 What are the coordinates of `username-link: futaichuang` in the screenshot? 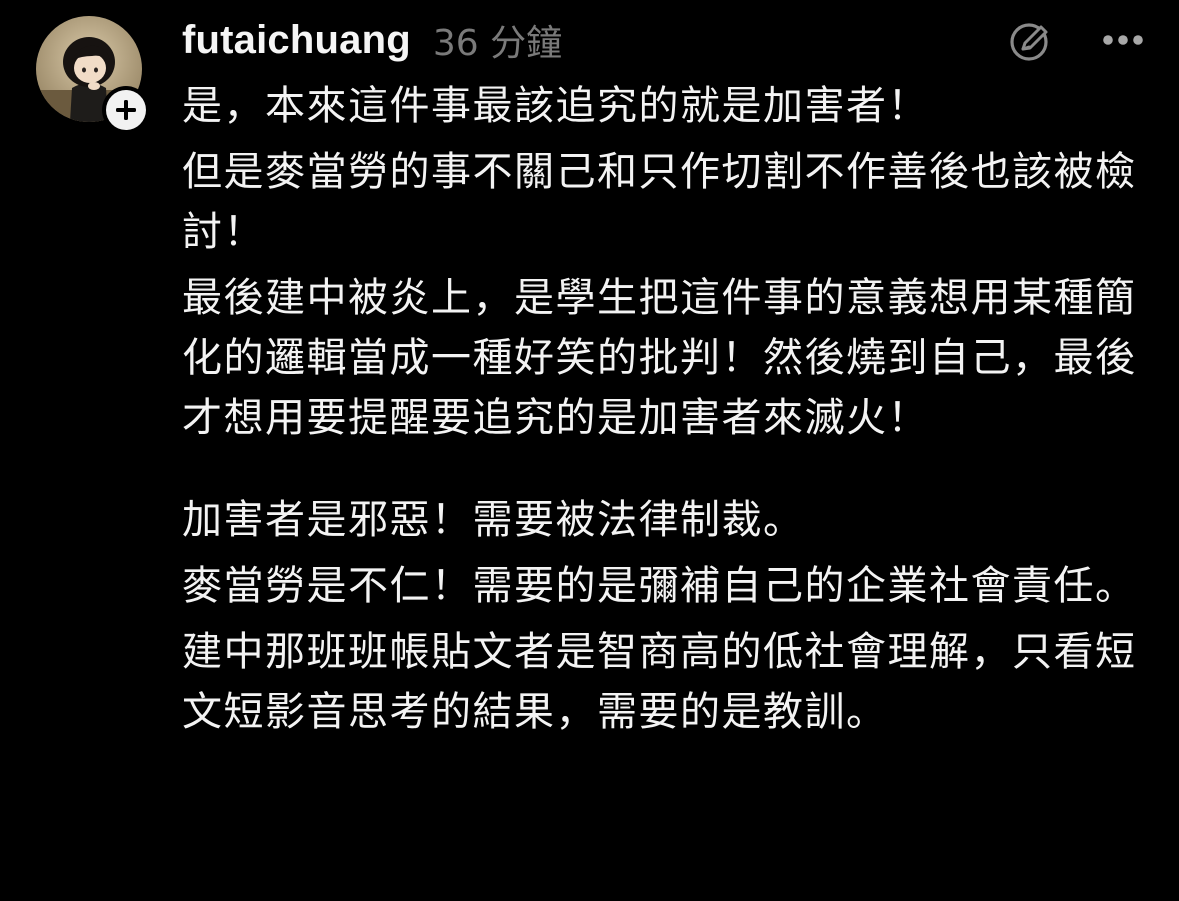 It's located at (296, 40).